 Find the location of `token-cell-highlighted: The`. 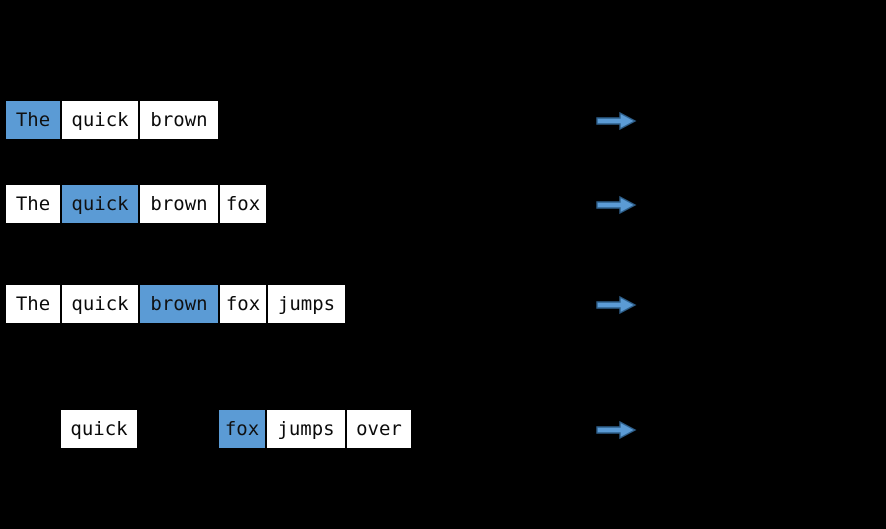

token-cell-highlighted: The is located at coordinates (33, 120).